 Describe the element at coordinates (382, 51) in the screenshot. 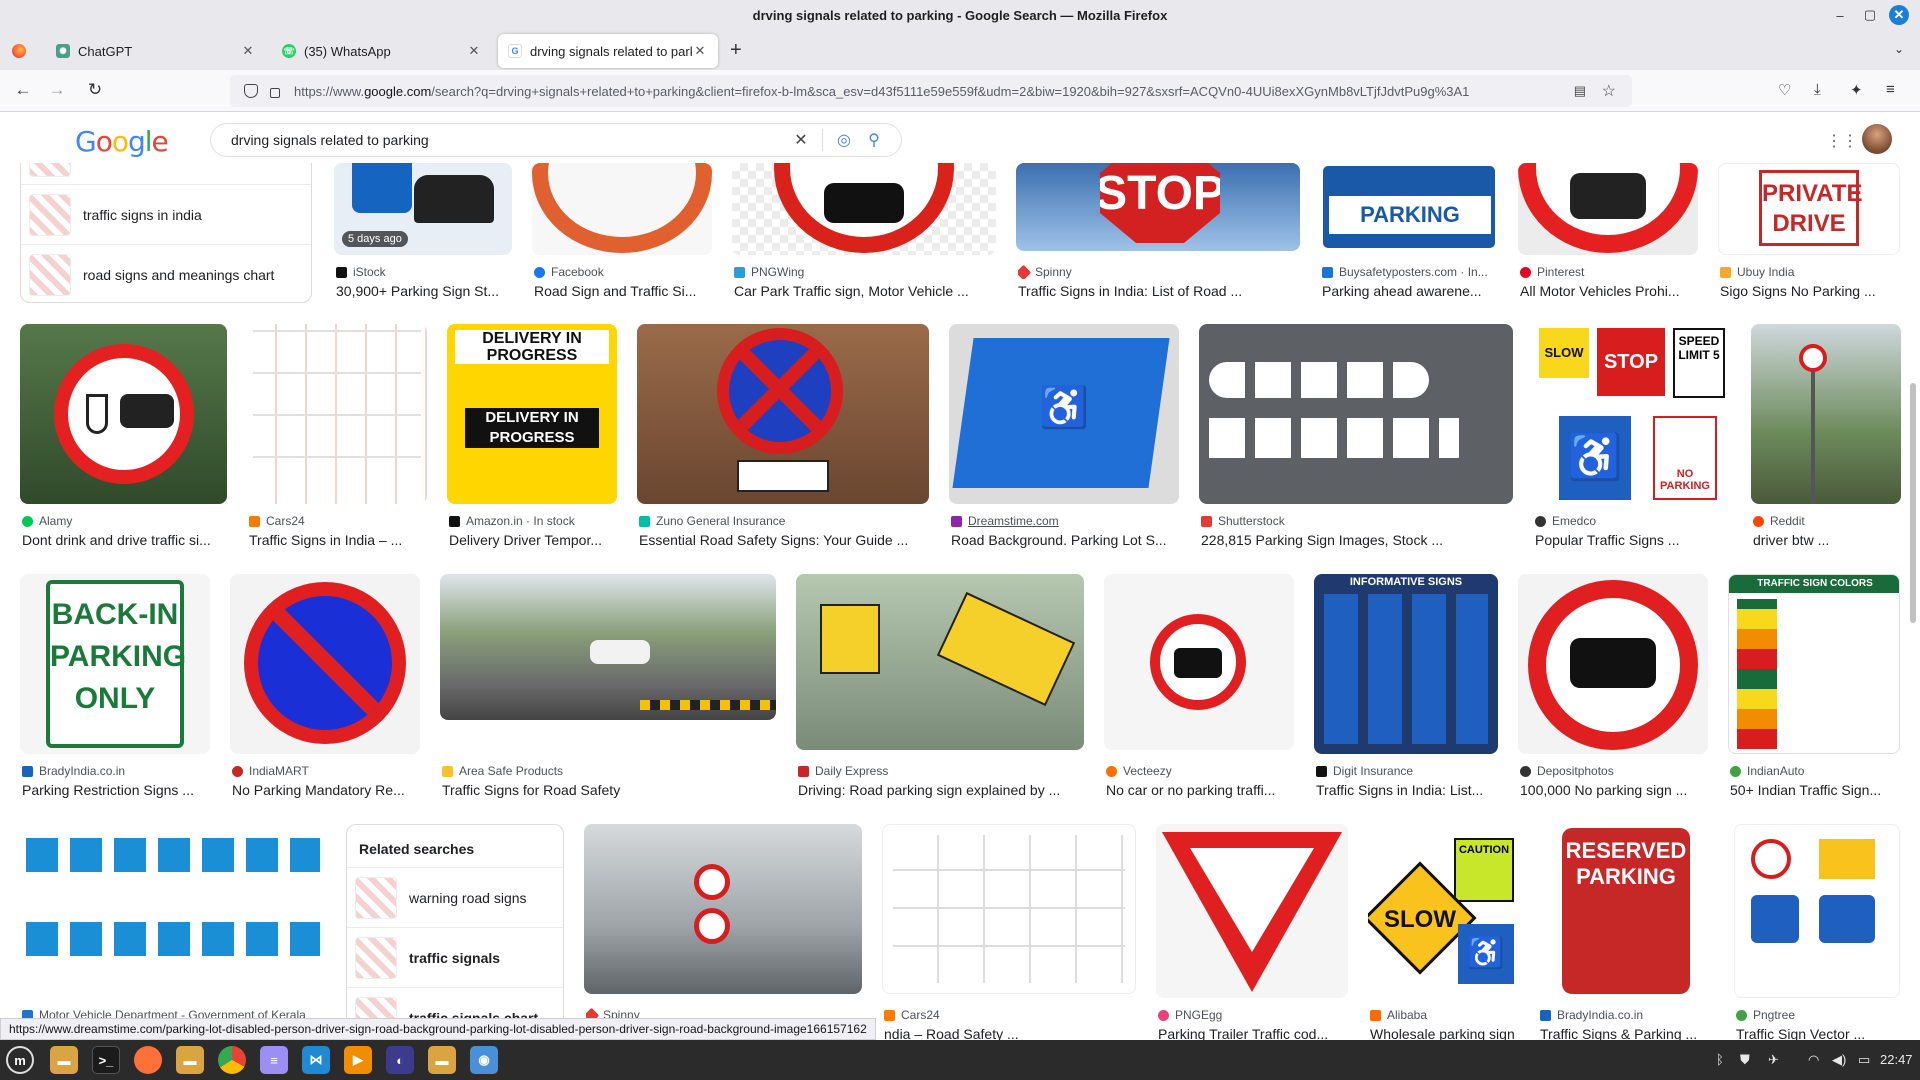

I see `tab-whatsapp: ☏ (35) WhatsApp ✕` at that location.